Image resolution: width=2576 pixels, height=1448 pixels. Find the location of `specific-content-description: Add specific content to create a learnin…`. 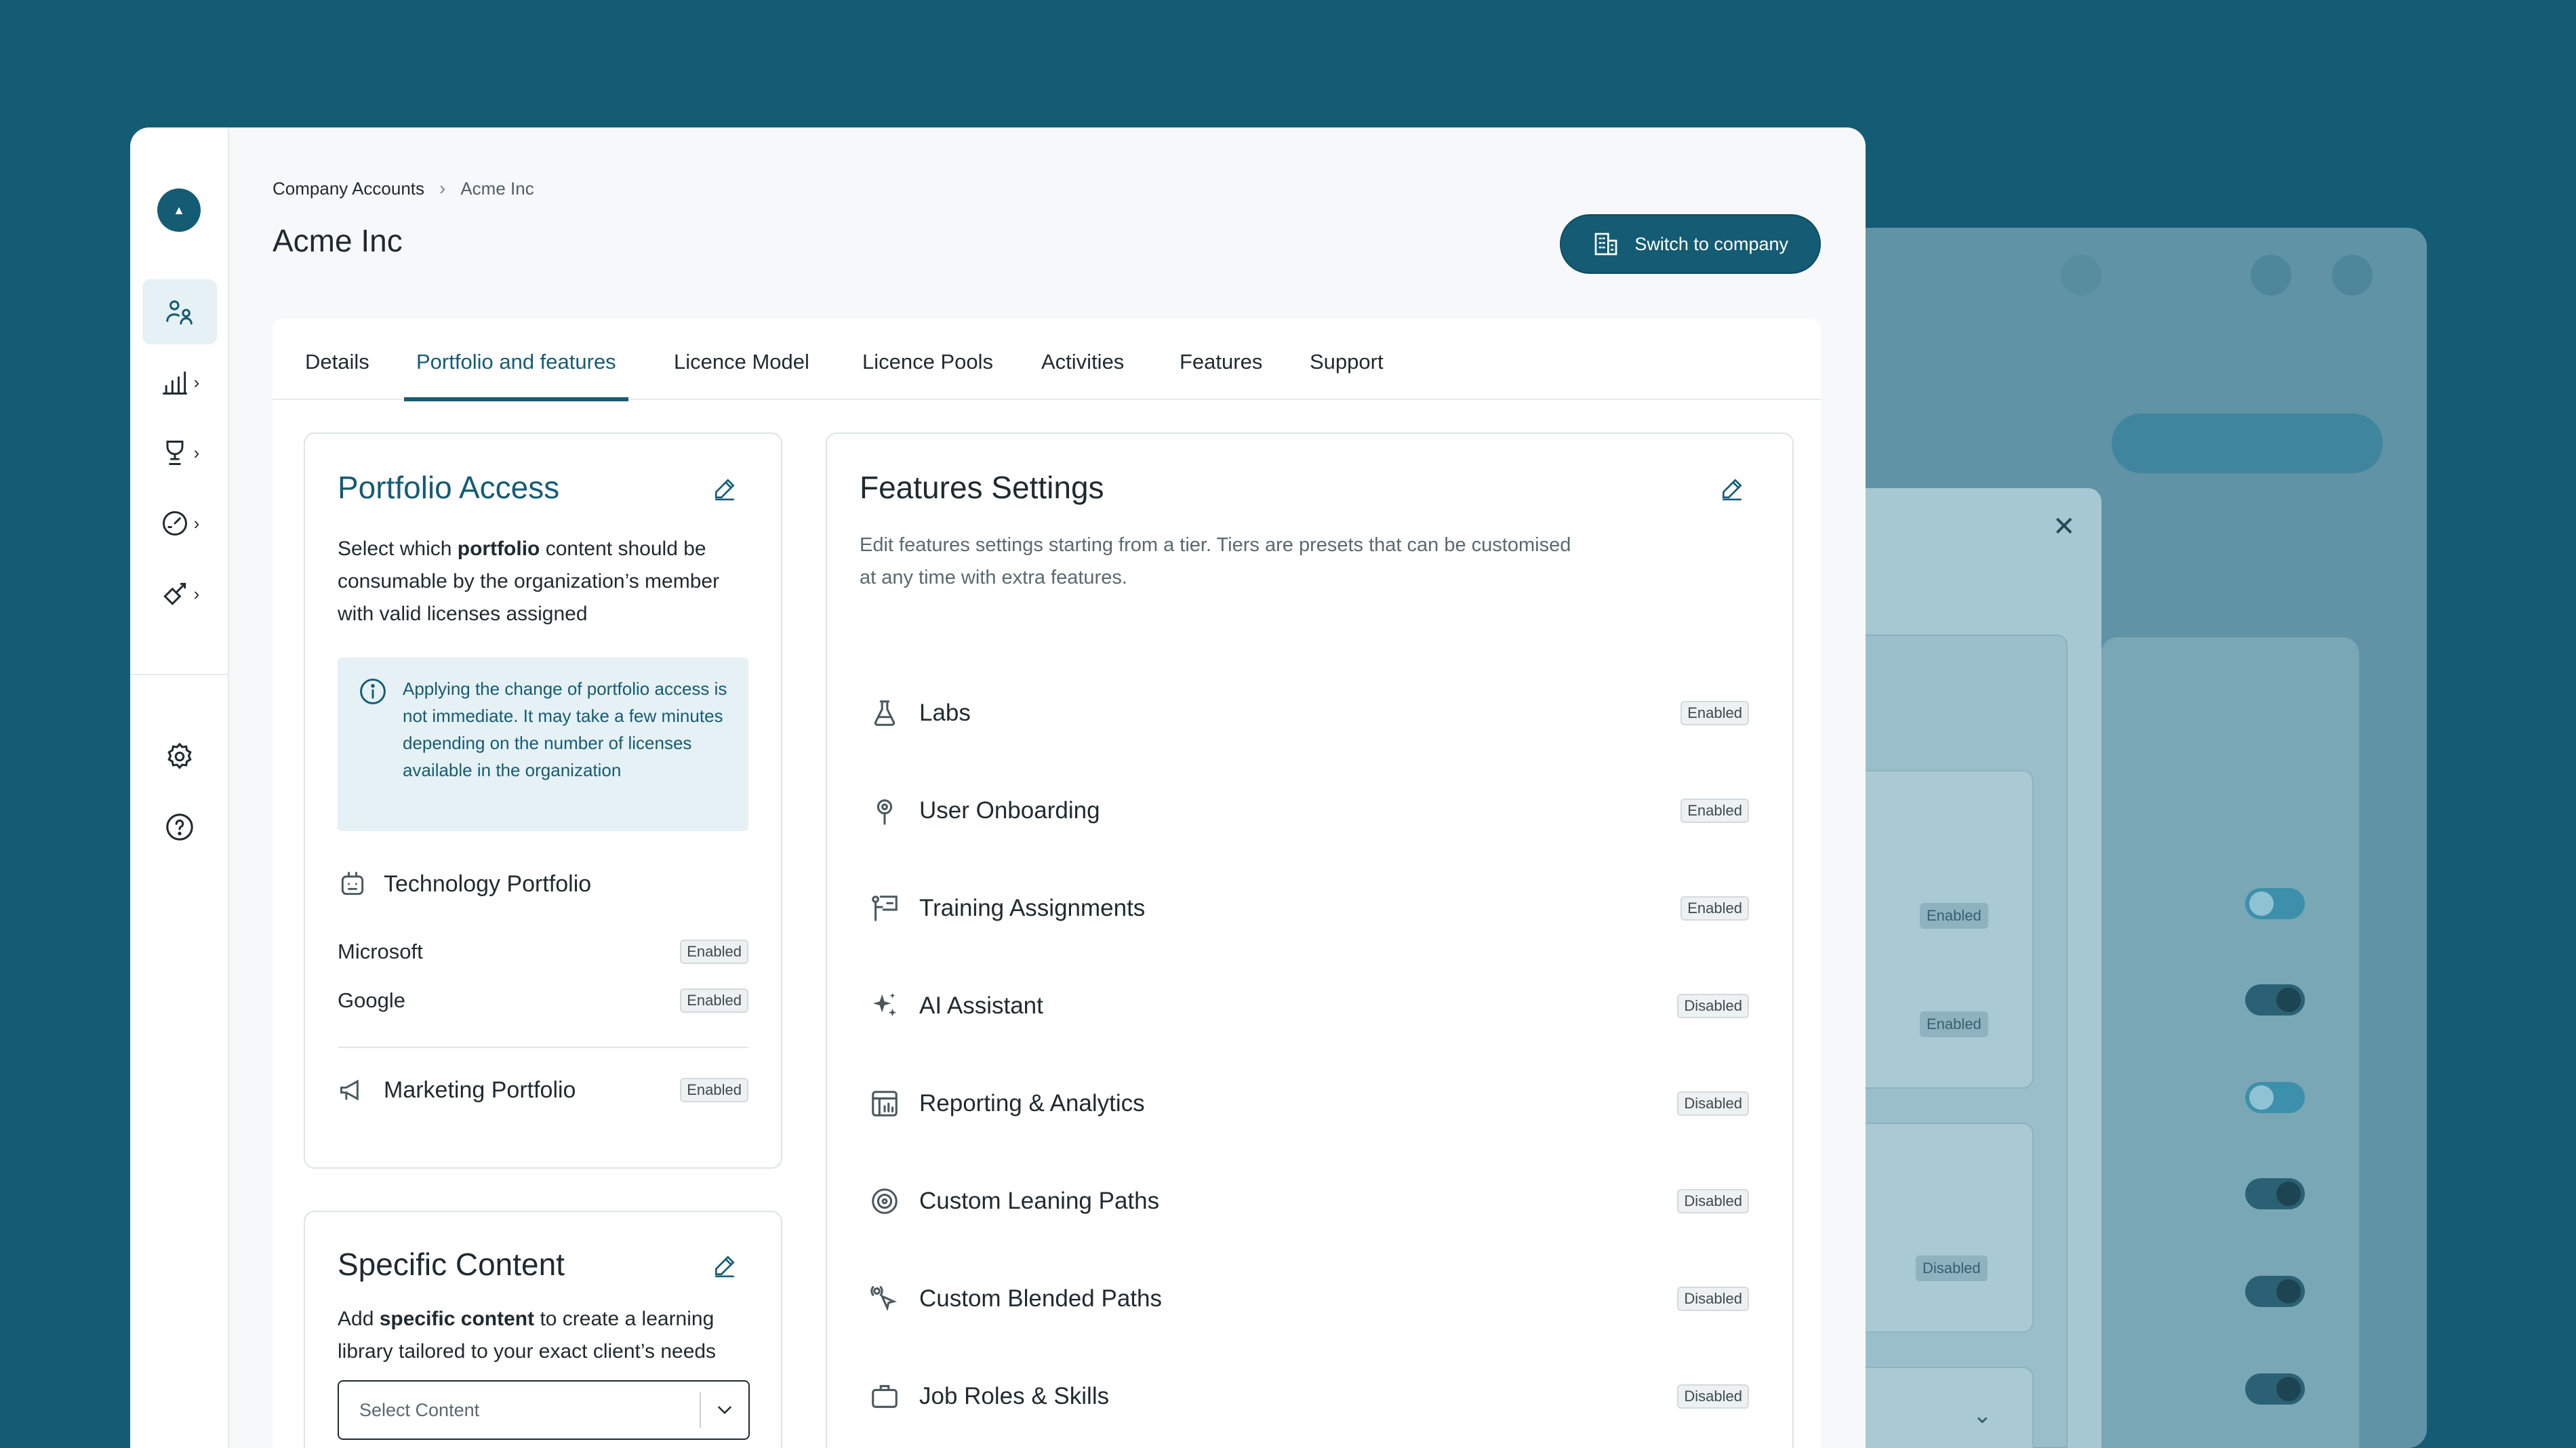

specific-content-description: Add specific content to create a learnin… is located at coordinates (527, 1335).